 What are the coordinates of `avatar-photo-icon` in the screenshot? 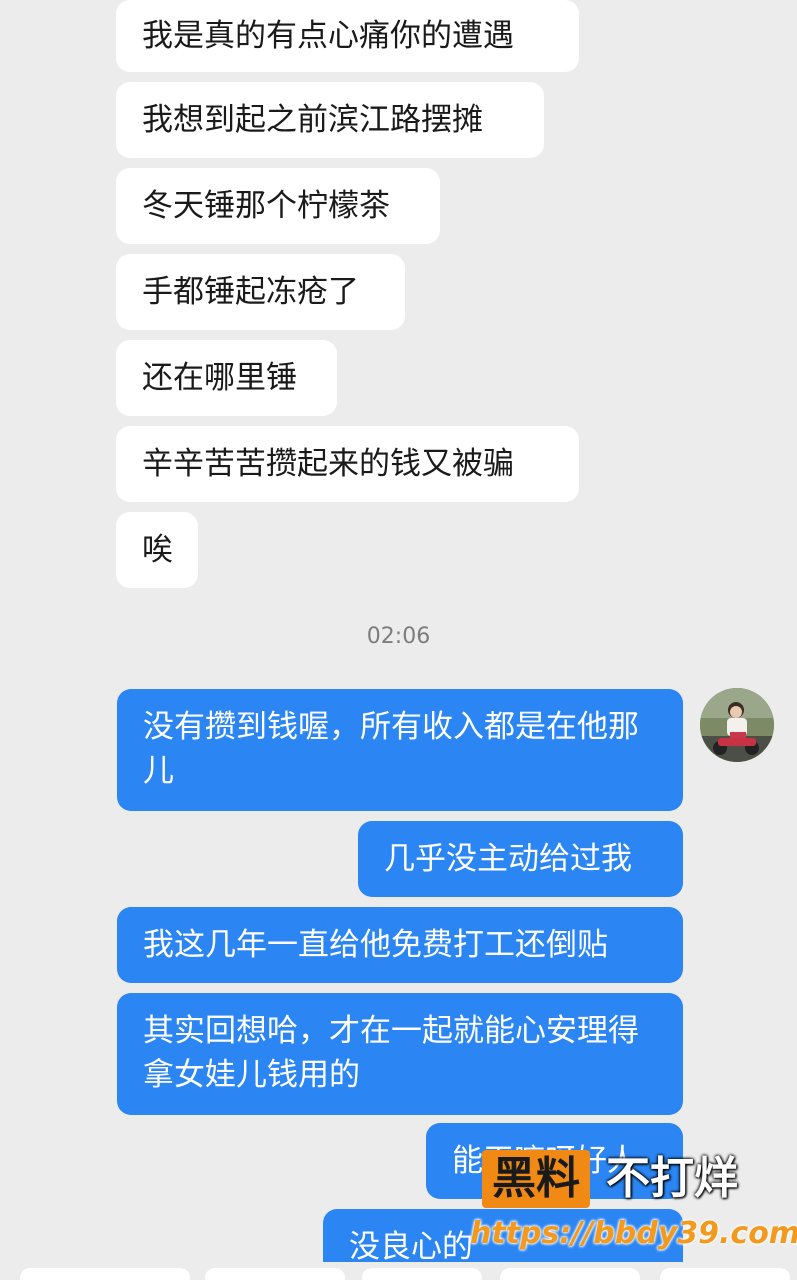 It's located at (737, 725).